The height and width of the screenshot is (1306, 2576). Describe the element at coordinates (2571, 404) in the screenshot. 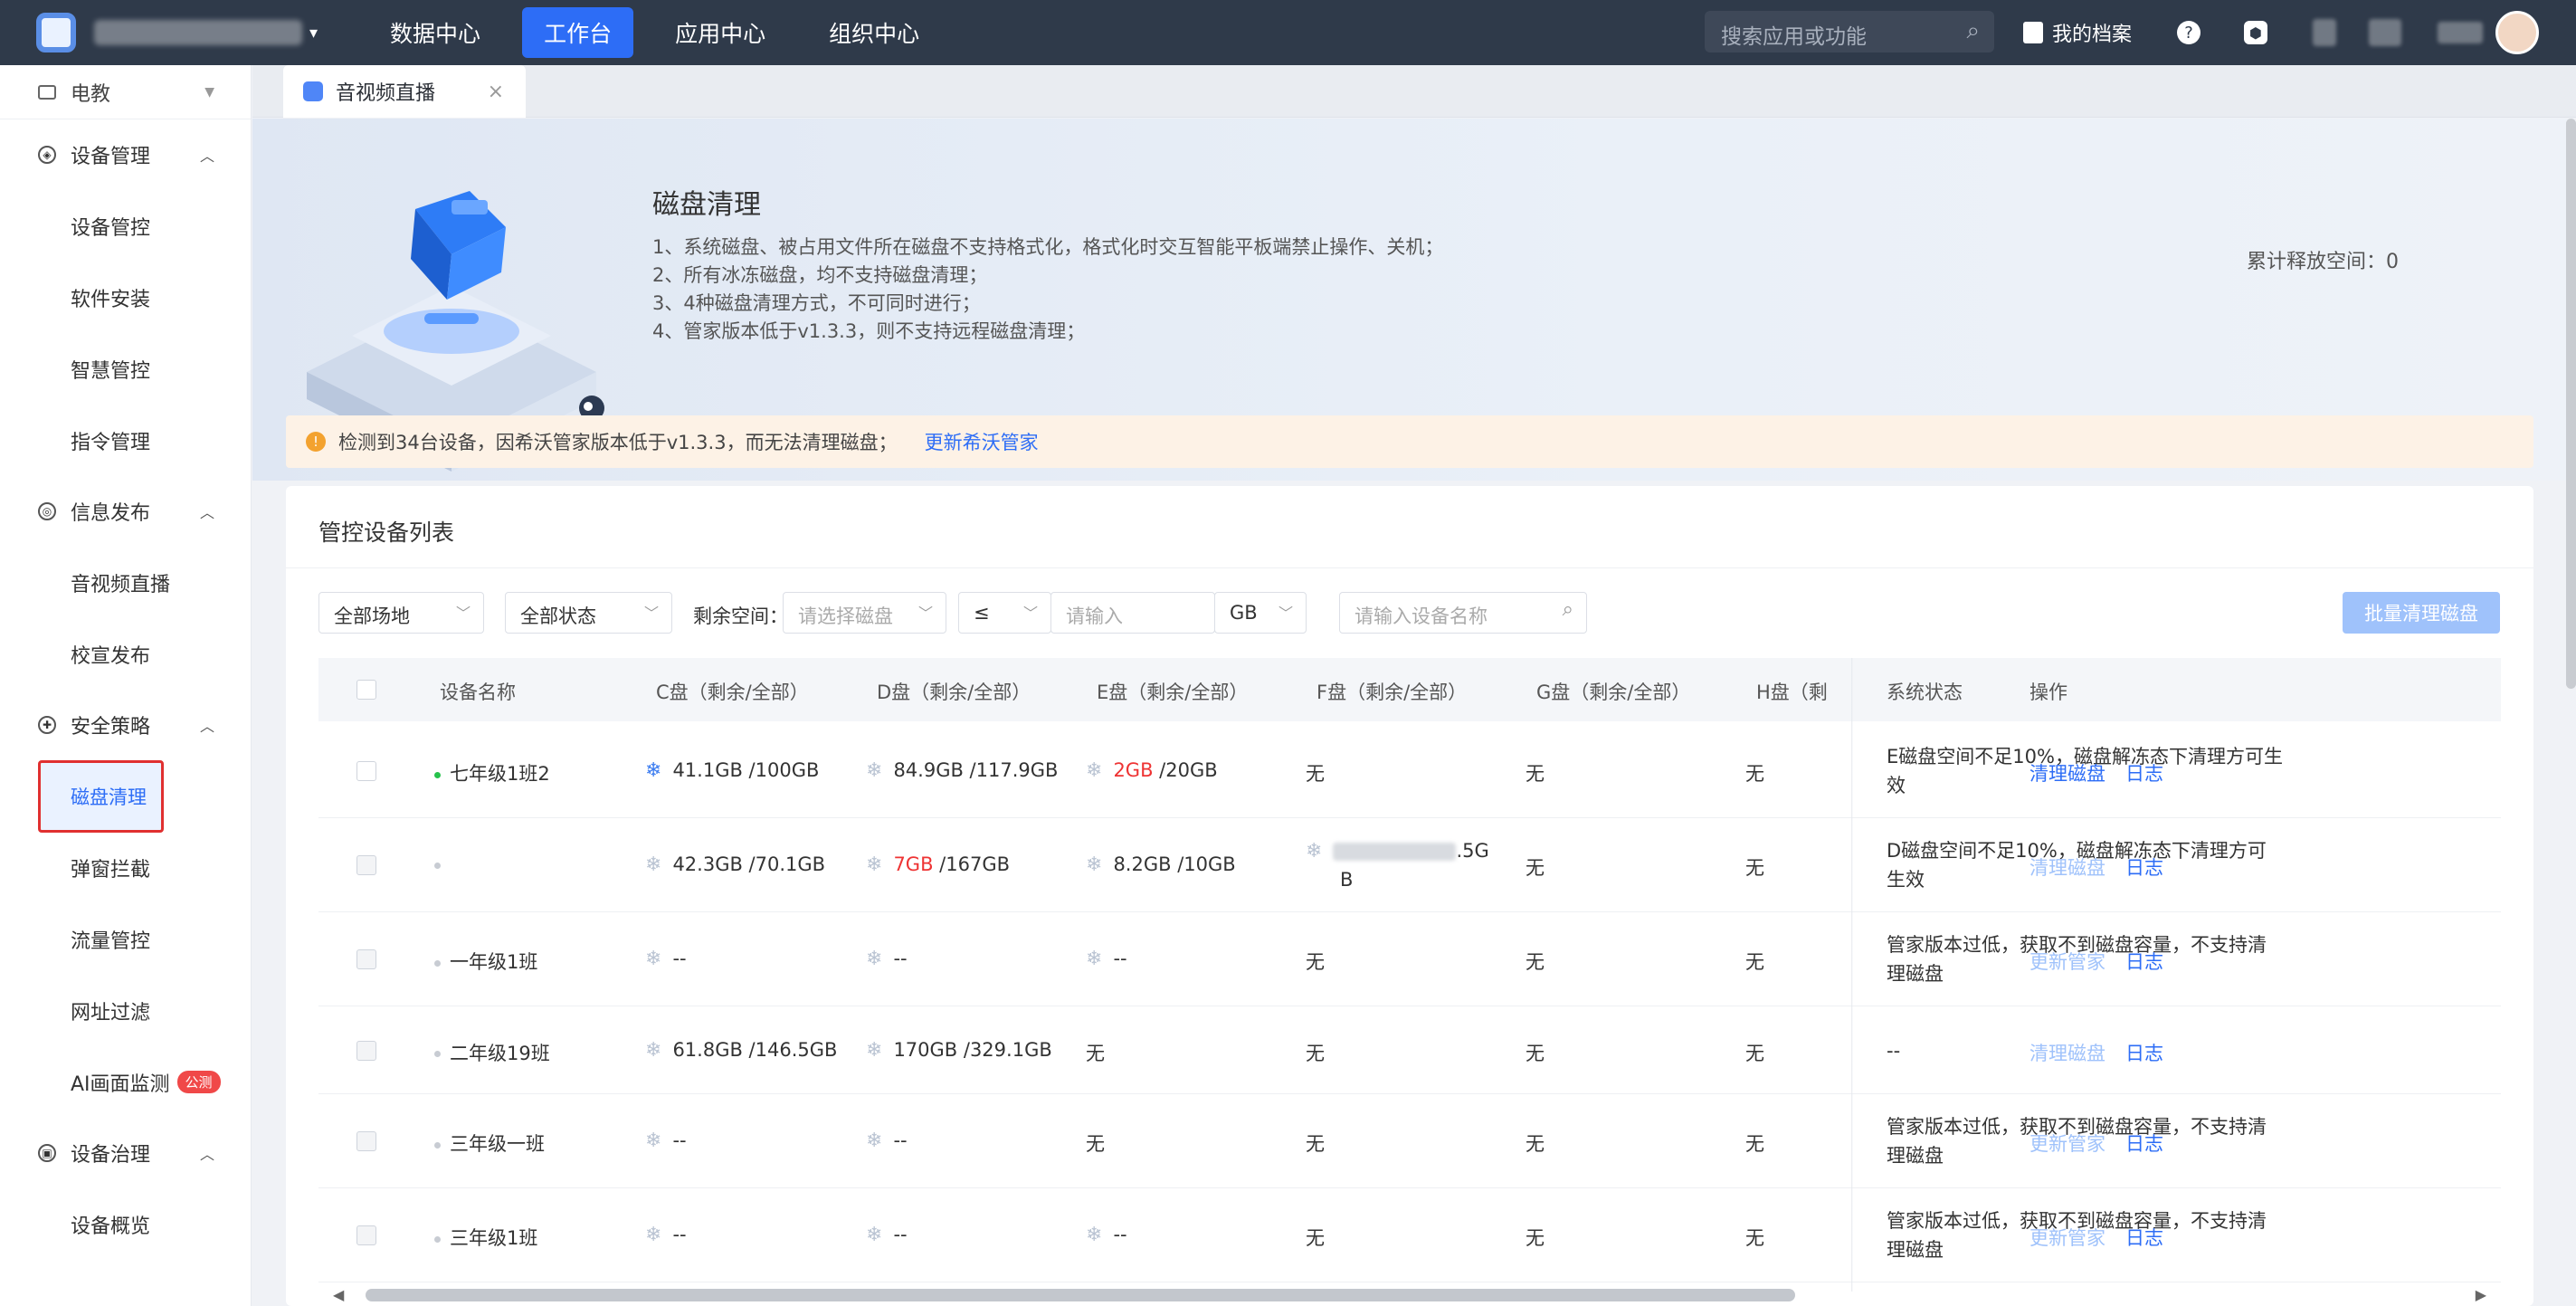

I see `vertical-scrollbar` at that location.